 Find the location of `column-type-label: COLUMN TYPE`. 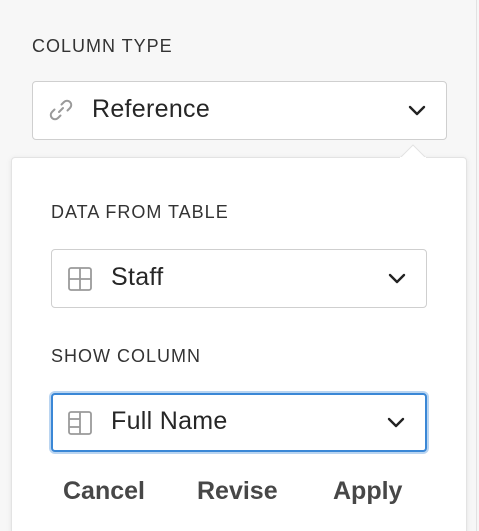

column-type-label: COLUMN TYPE is located at coordinates (102, 46).